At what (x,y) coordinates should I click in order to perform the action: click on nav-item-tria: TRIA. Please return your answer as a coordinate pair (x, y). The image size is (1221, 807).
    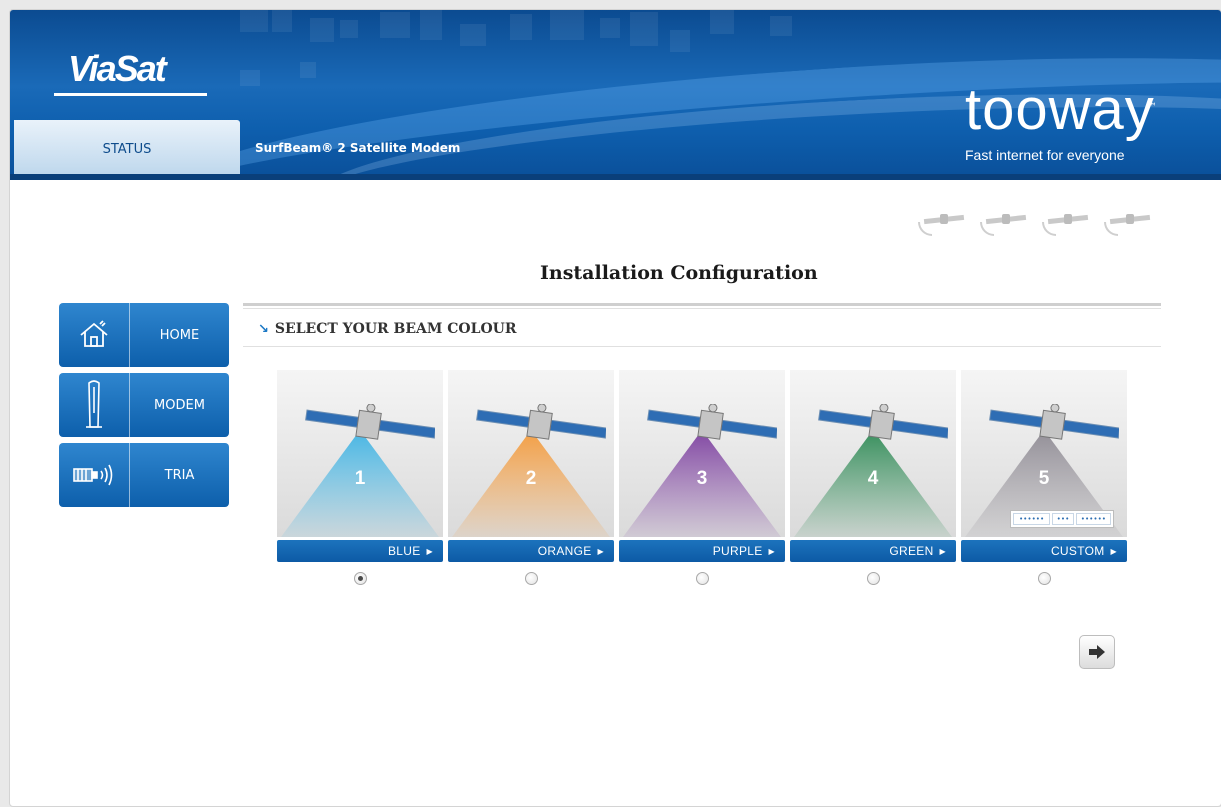
    Looking at the image, I should click on (144, 475).